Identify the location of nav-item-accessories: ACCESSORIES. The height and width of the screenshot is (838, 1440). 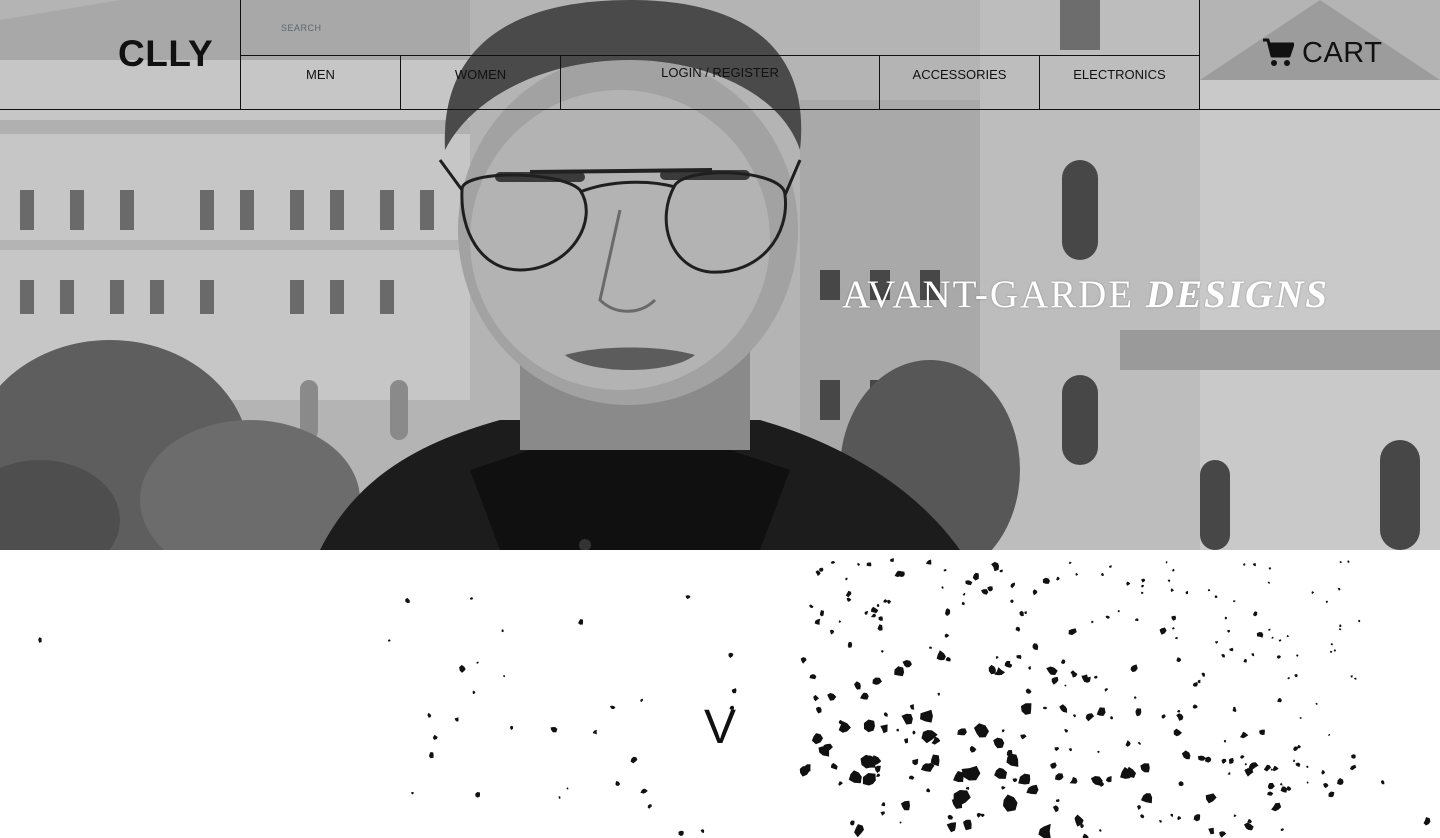
(959, 83).